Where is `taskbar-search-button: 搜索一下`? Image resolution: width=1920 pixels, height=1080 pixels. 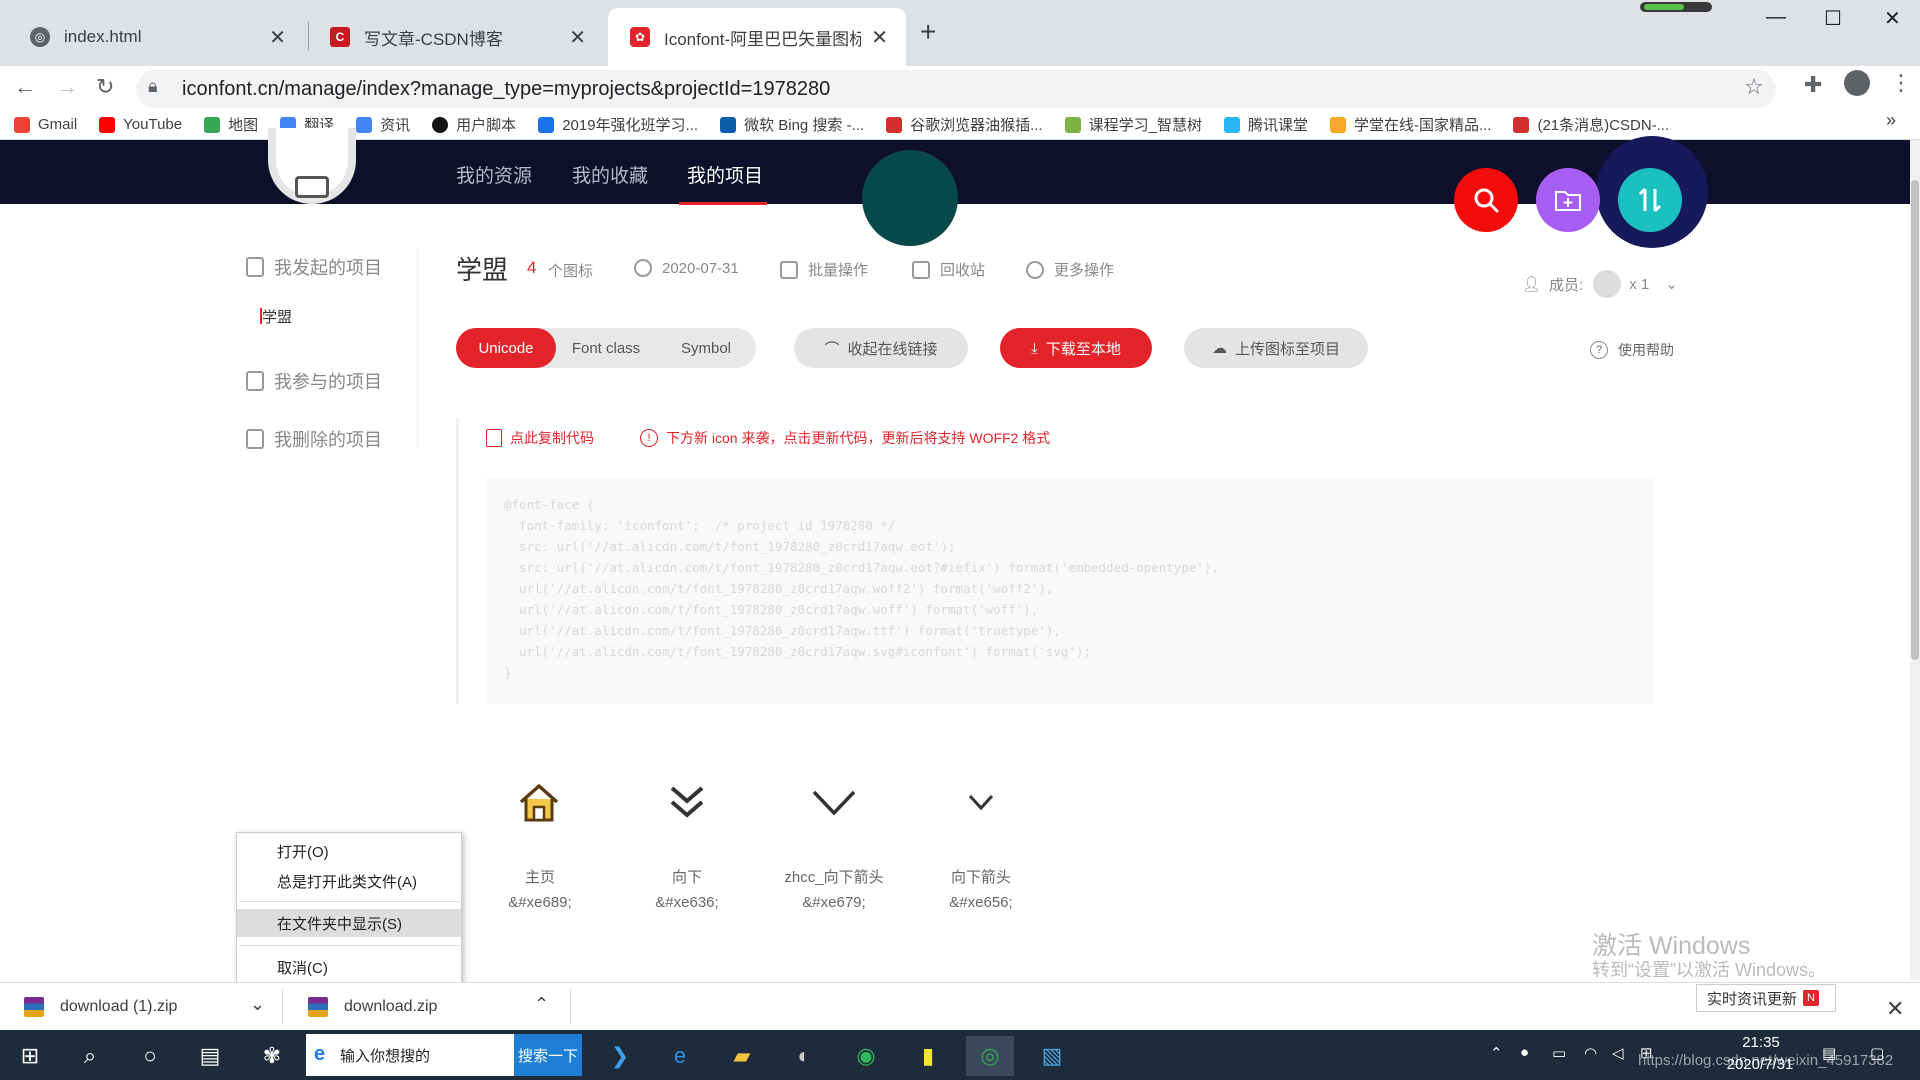
taskbar-search-button: 搜索一下 is located at coordinates (548, 1055).